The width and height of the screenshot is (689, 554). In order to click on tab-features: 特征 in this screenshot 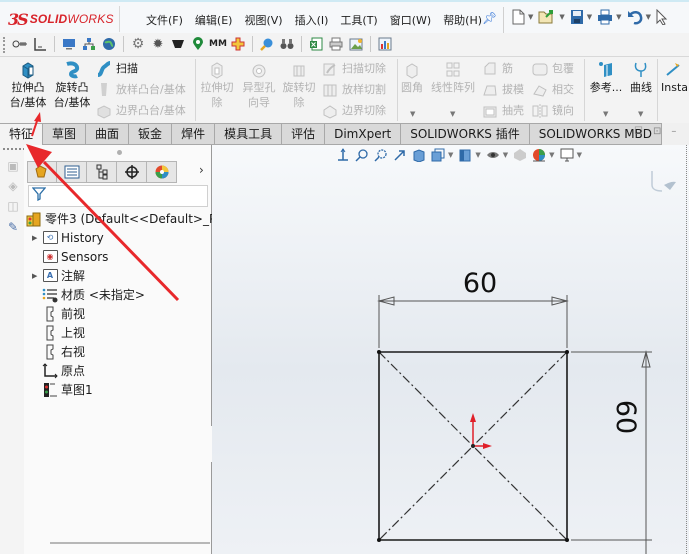, I will do `click(22, 134)`.